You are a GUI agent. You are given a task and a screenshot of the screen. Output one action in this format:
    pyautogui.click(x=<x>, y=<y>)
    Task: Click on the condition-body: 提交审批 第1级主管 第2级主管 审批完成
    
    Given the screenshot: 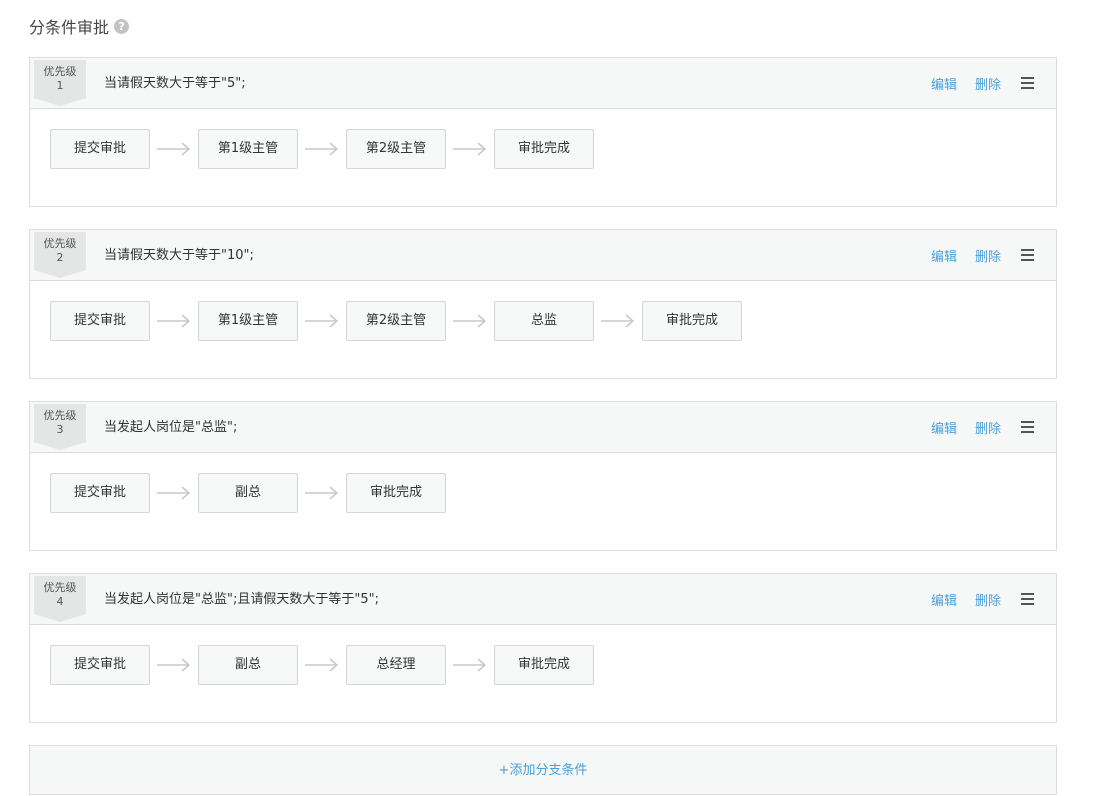 What is the action you would take?
    pyautogui.click(x=543, y=158)
    